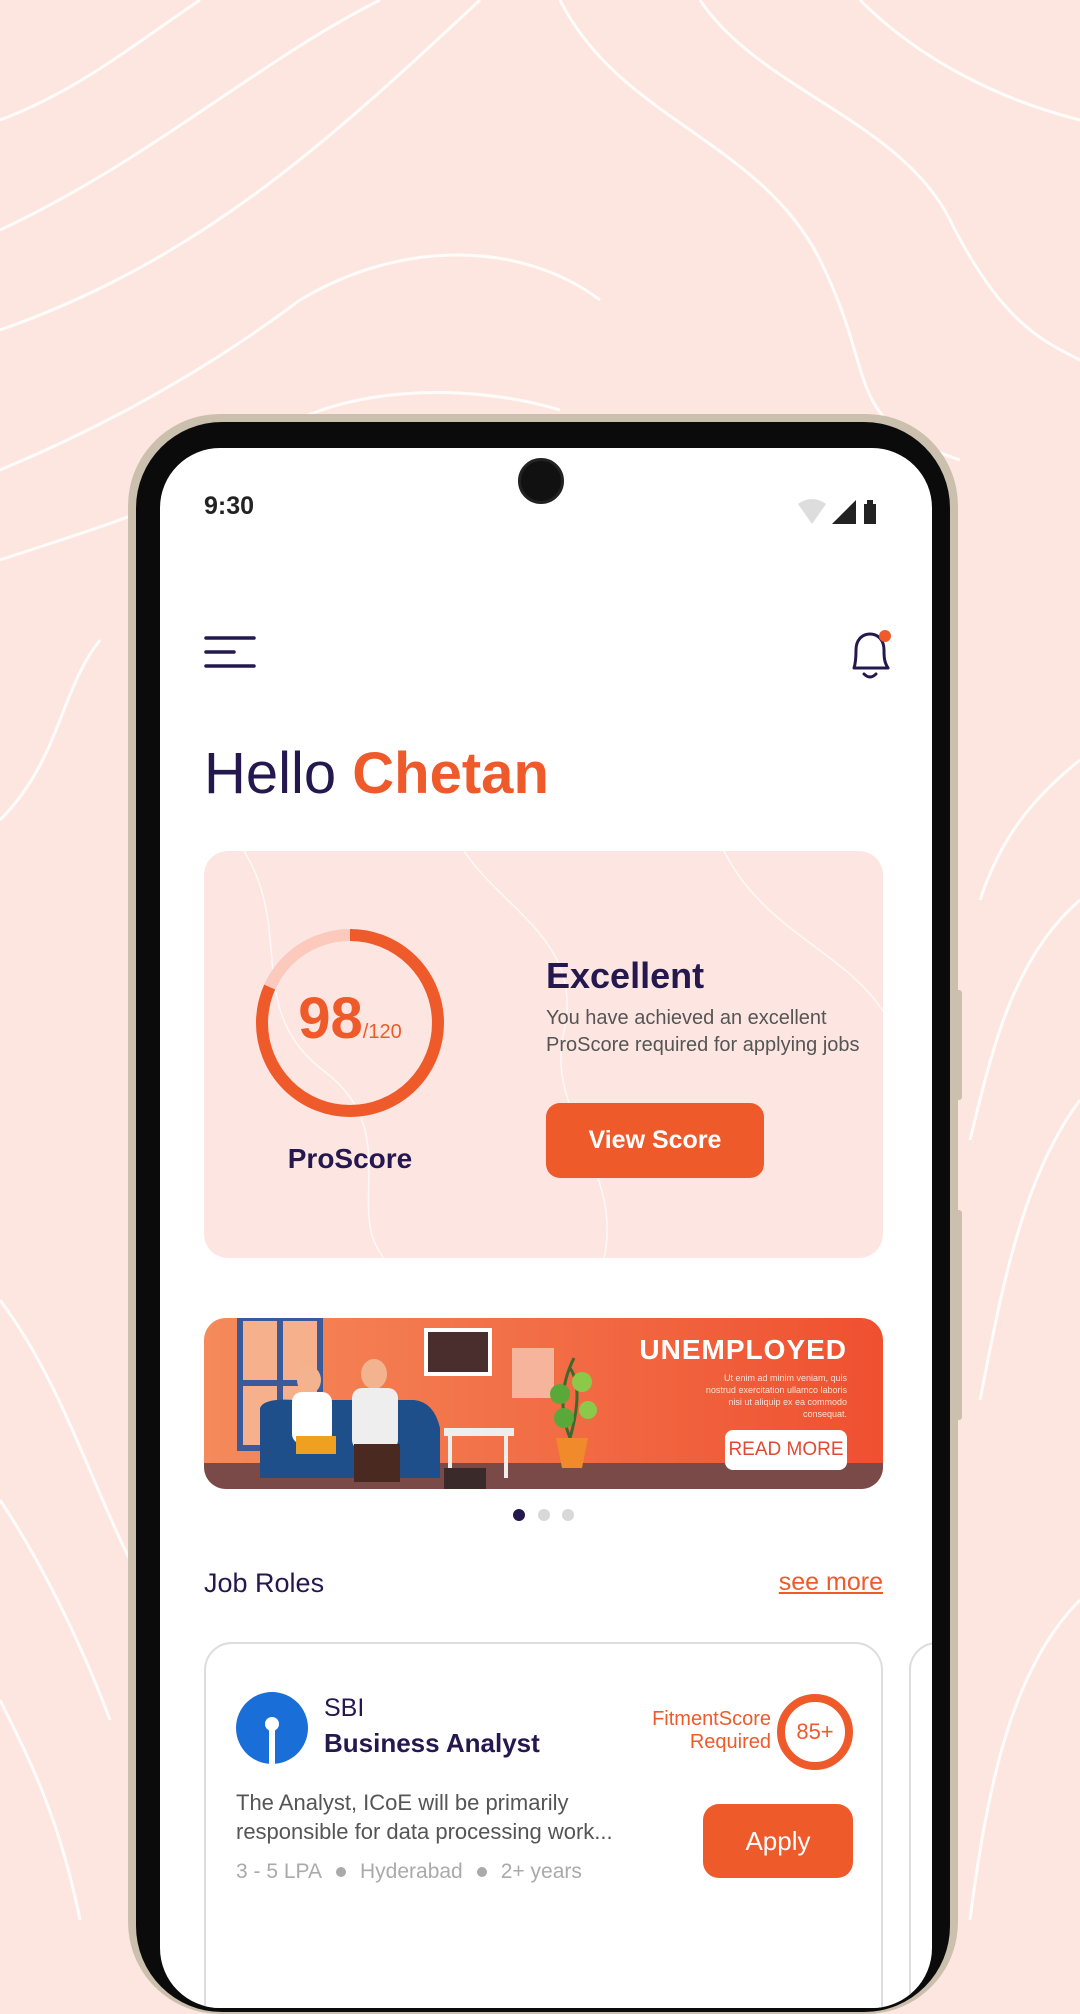 Image resolution: width=1080 pixels, height=2014 pixels. I want to click on front-camera, so click(541, 481).